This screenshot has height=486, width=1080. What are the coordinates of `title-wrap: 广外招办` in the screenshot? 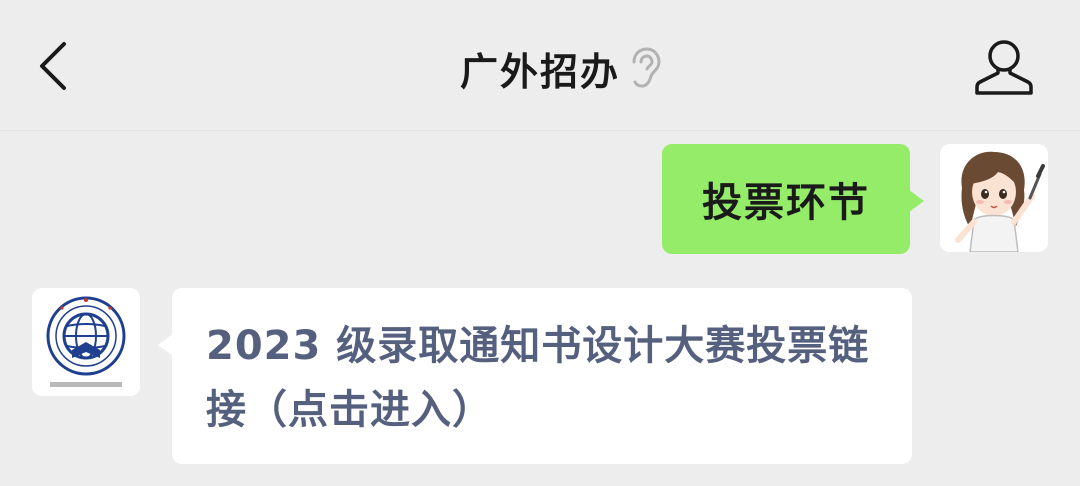 It's located at (540, 68).